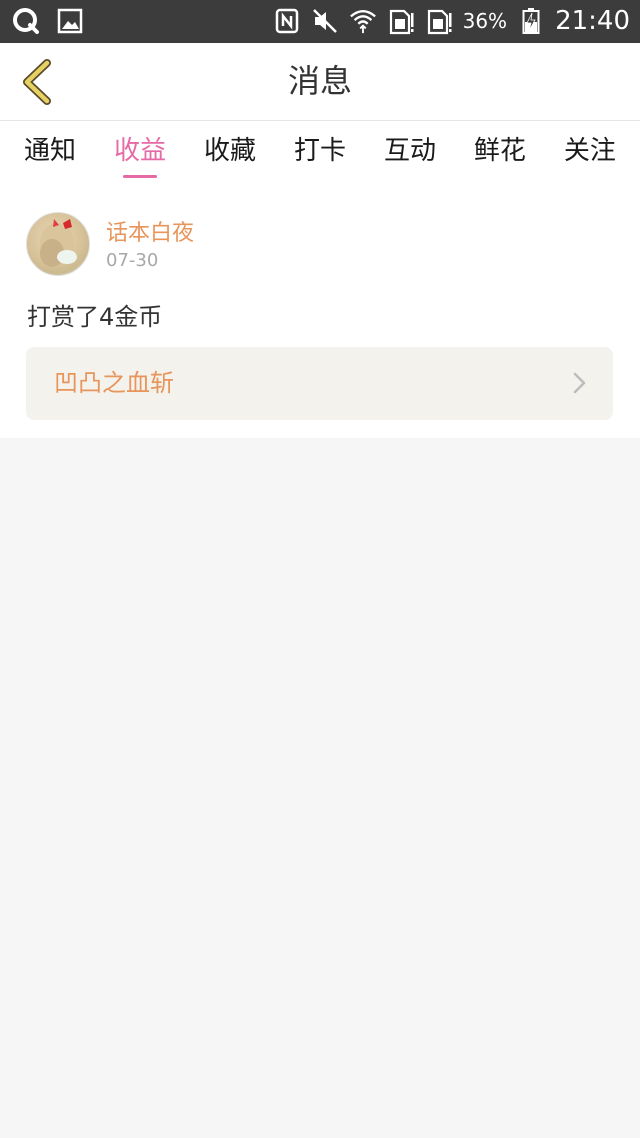  What do you see at coordinates (287, 21) in the screenshot?
I see `nfc-icon` at bounding box center [287, 21].